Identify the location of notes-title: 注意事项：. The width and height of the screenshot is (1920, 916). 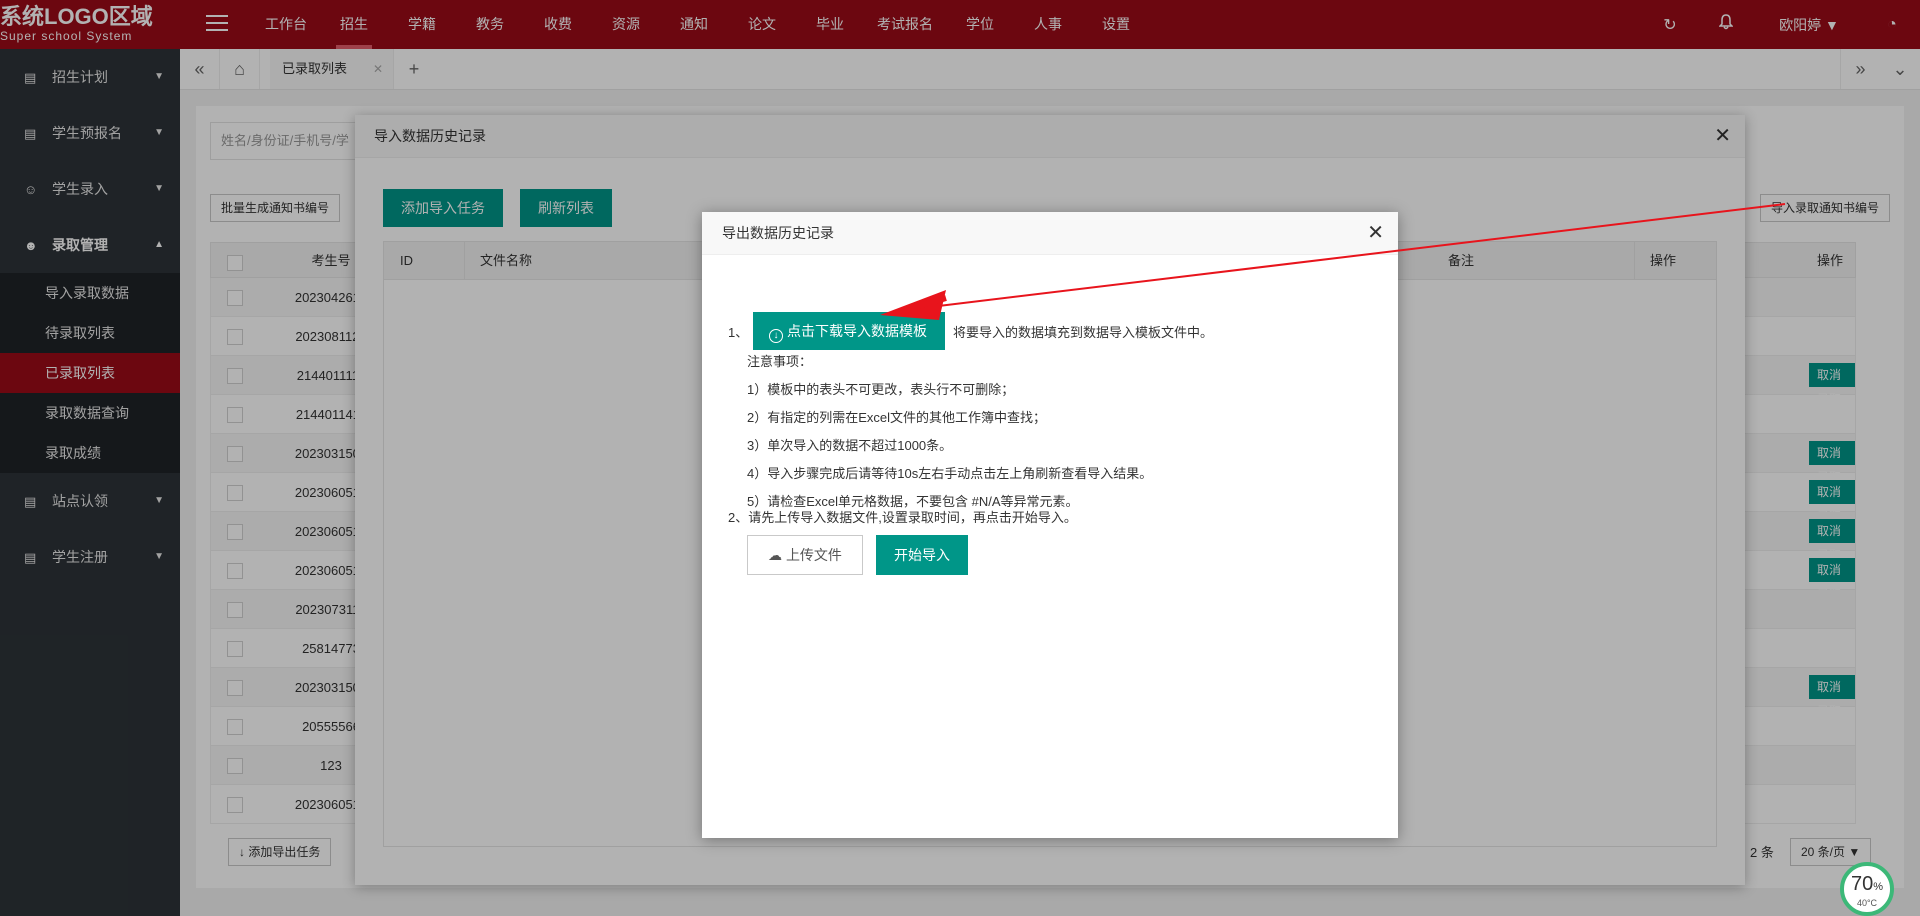
(780, 361).